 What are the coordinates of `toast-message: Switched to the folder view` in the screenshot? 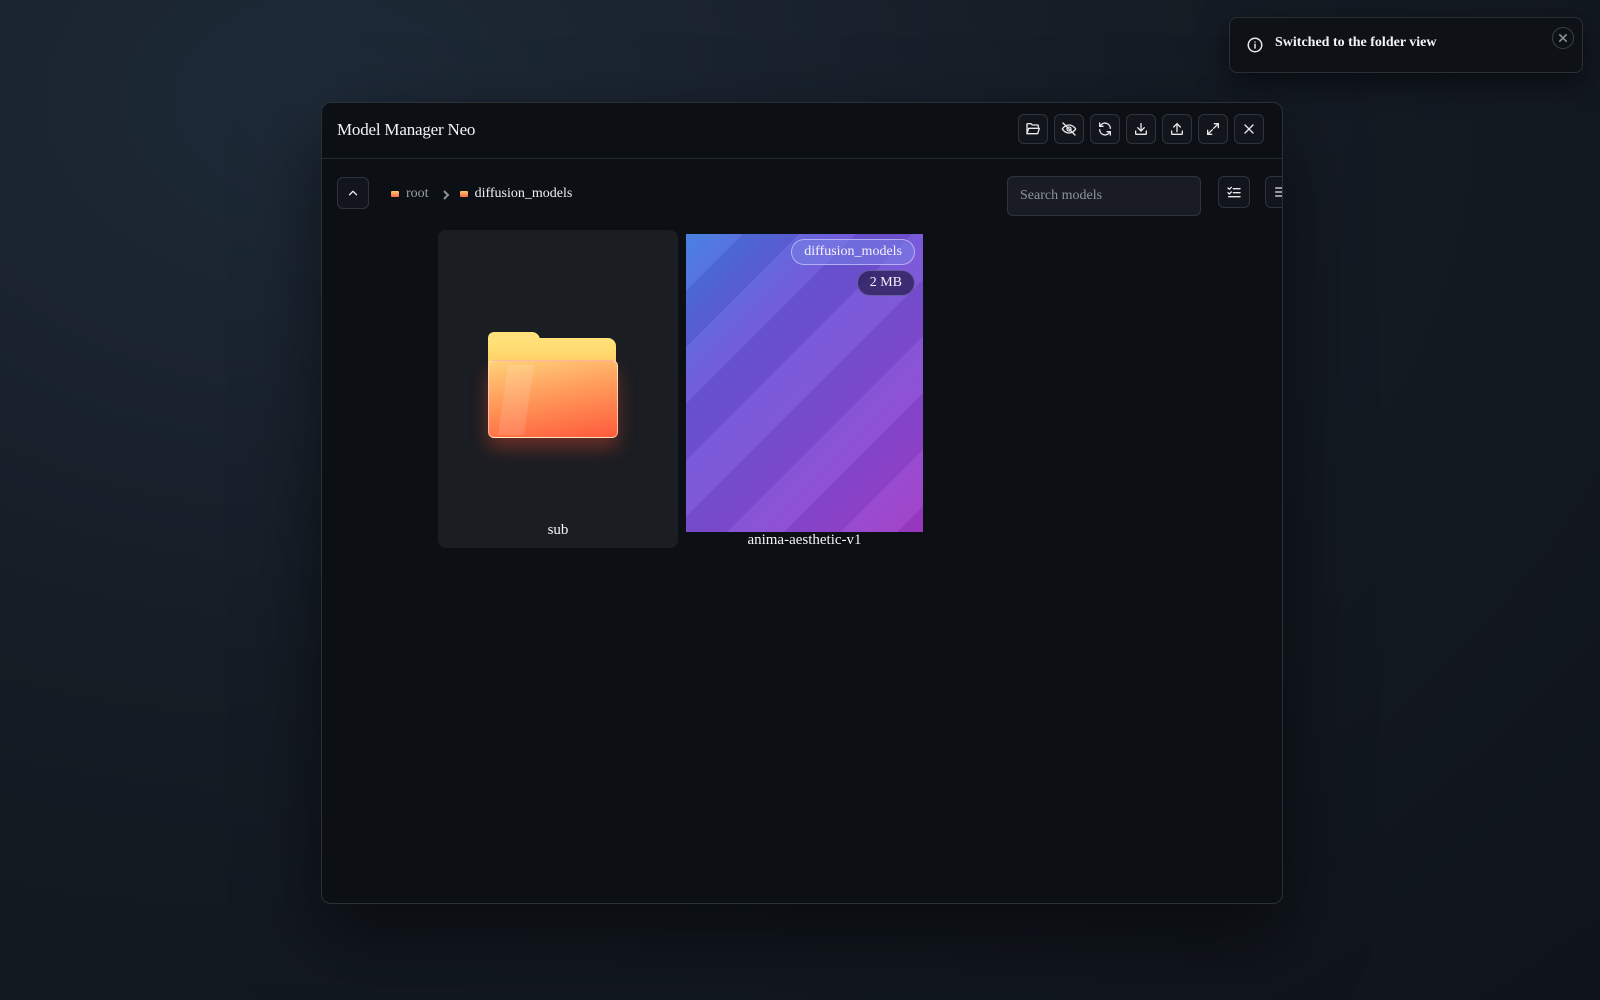 It's located at (1356, 42).